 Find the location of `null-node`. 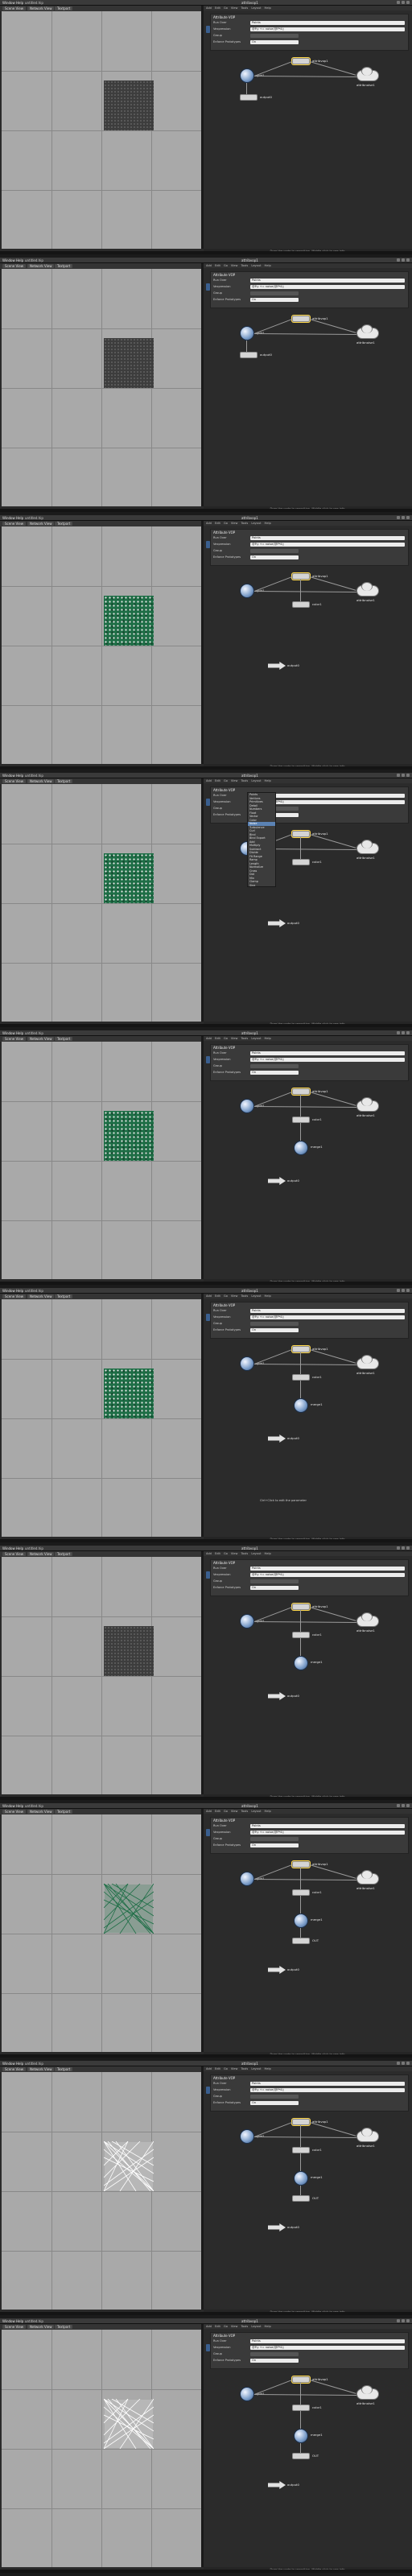

null-node is located at coordinates (301, 1941).